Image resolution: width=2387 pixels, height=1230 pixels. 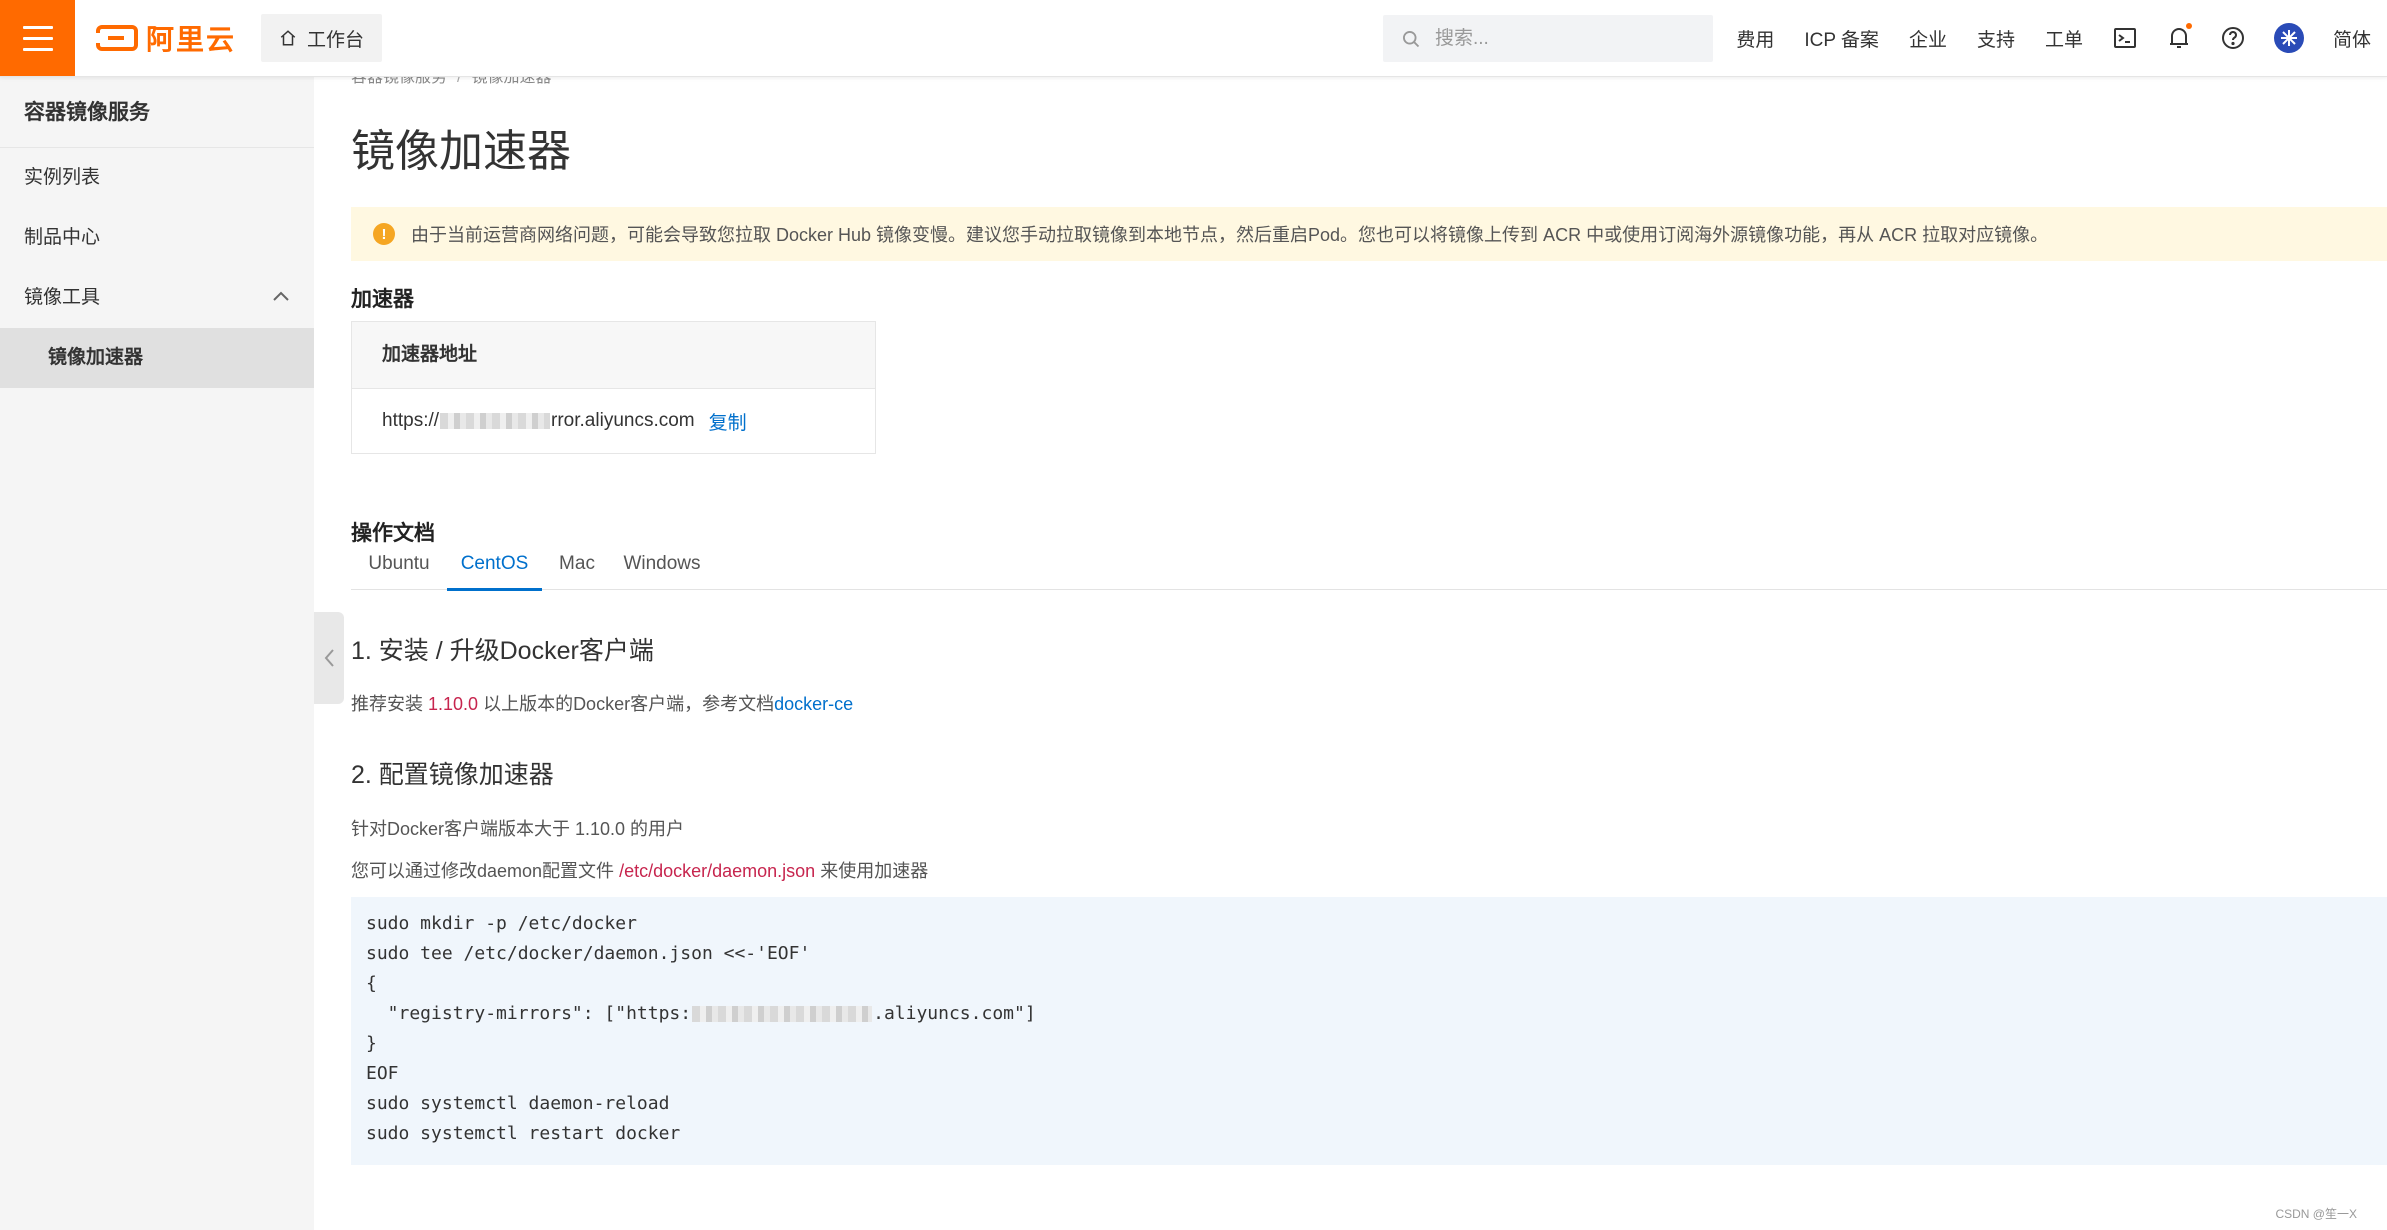 I want to click on sidebar-item-label: 镜像工具, so click(x=62, y=297).